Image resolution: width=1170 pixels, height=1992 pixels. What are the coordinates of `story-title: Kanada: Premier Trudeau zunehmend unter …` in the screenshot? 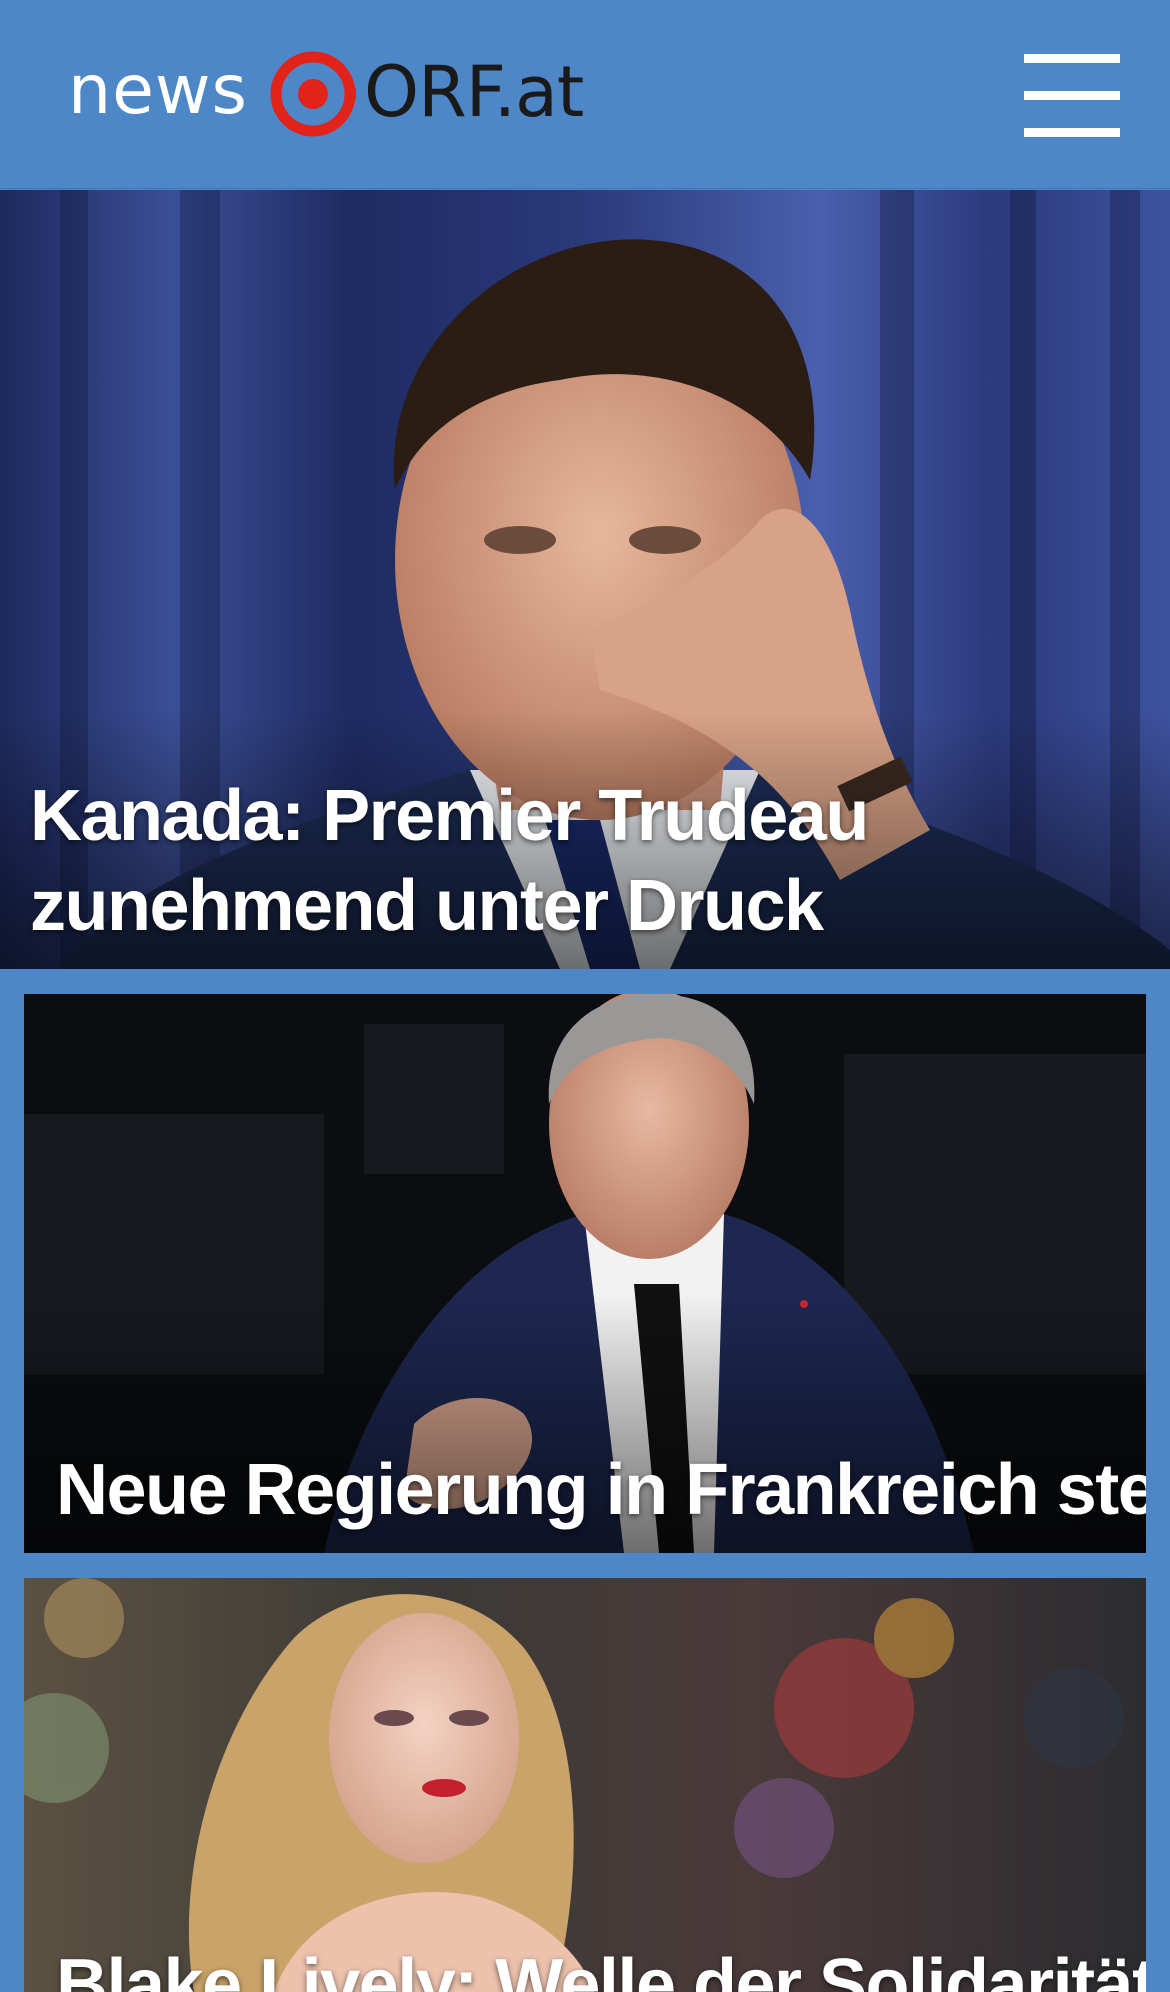 It's located at (449, 861).